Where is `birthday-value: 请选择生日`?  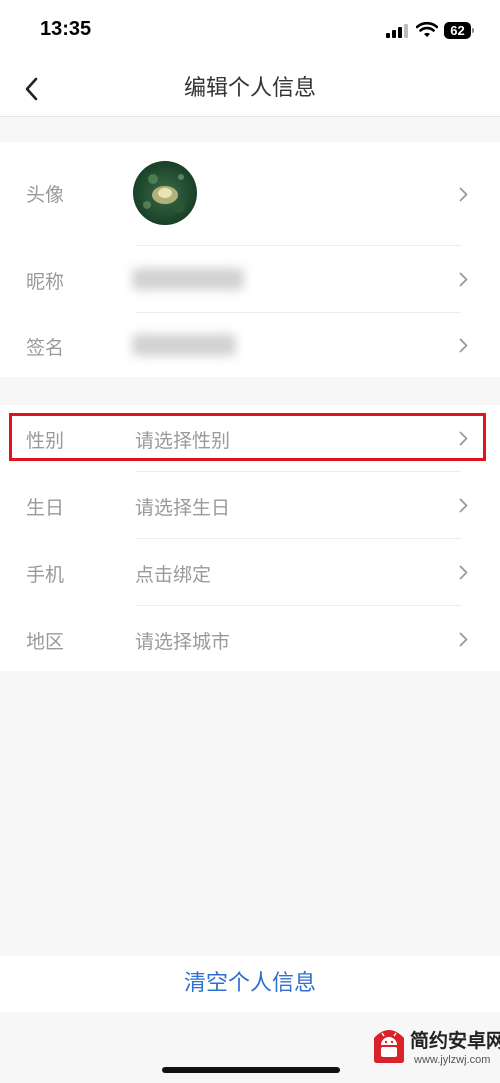 birthday-value: 请选择生日 is located at coordinates (183, 508).